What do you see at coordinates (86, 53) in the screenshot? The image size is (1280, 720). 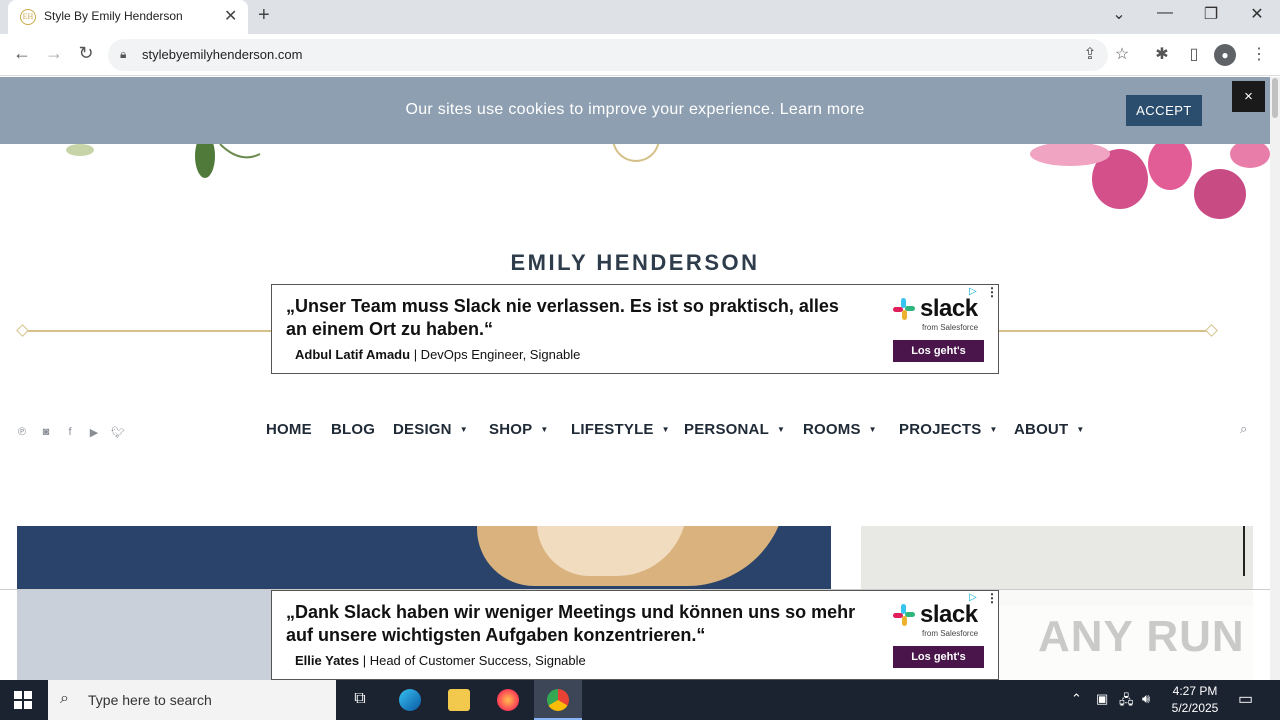 I see `reload-icon: ↻` at bounding box center [86, 53].